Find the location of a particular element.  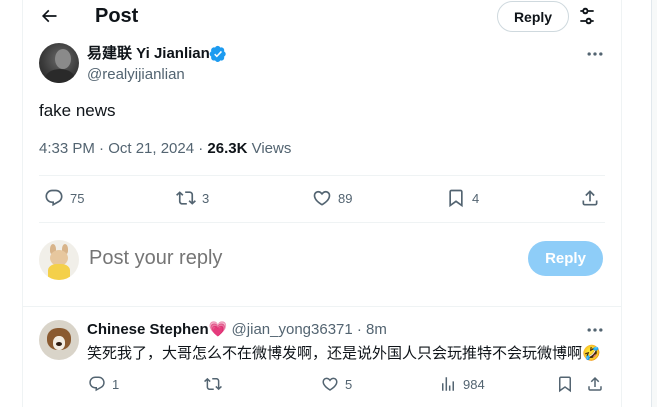

repost-count: 3 is located at coordinates (206, 198).